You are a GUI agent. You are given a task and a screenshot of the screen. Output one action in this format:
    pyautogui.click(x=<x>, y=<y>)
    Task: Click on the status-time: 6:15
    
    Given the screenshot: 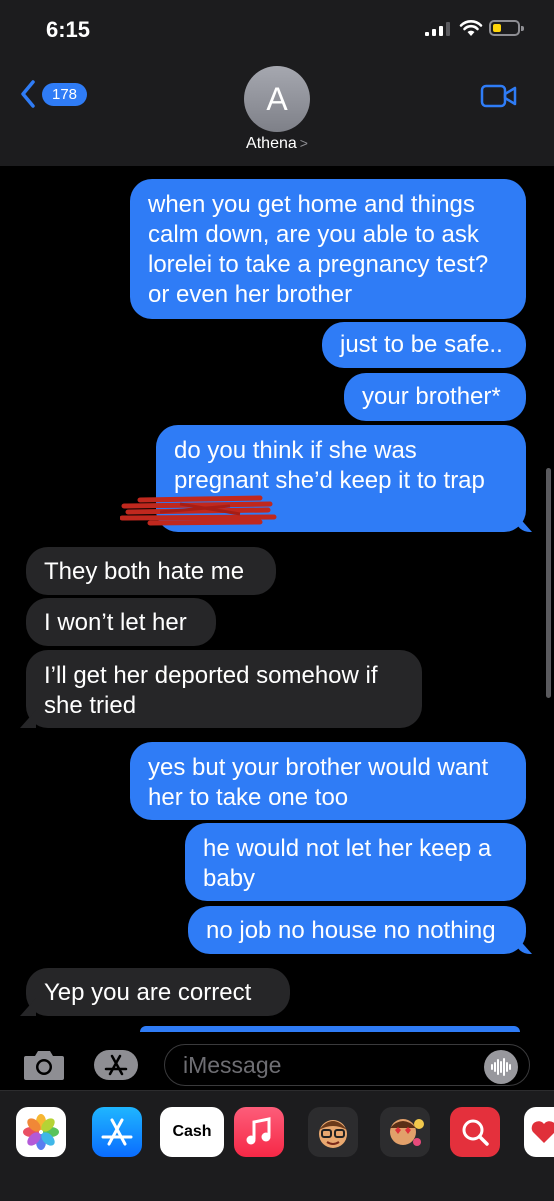 What is the action you would take?
    pyautogui.click(x=68, y=29)
    